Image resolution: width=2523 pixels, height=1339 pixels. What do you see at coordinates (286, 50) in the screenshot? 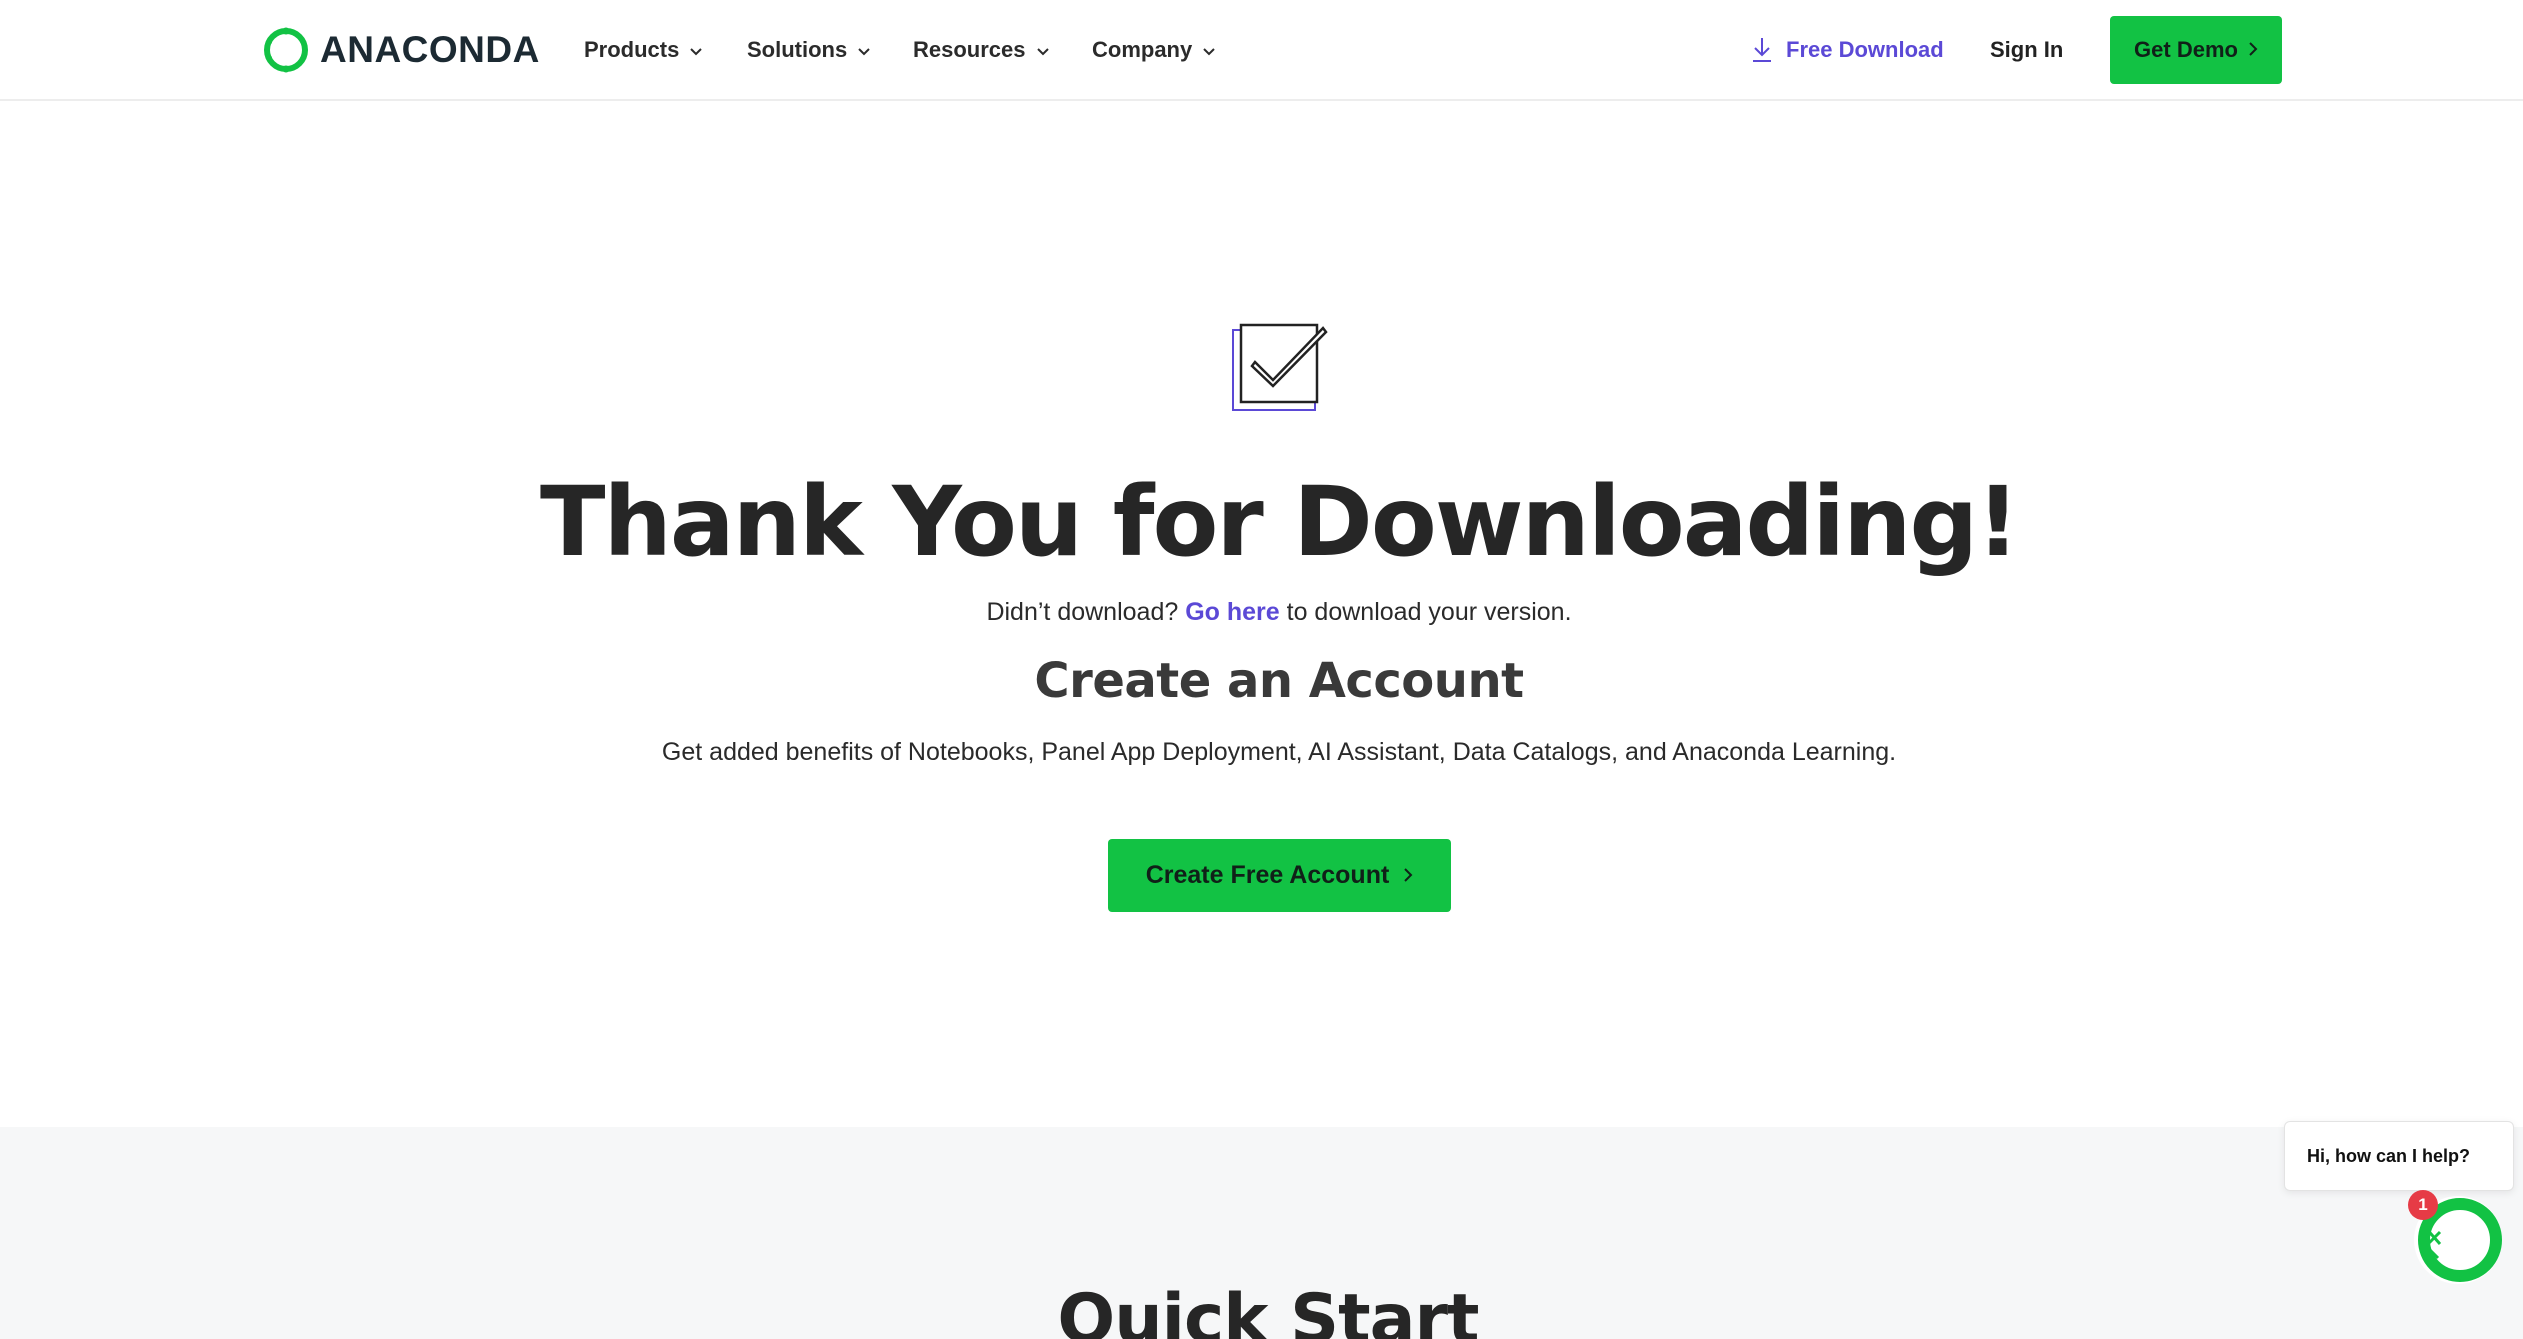
I see `anaconda-ring-logo-icon` at bounding box center [286, 50].